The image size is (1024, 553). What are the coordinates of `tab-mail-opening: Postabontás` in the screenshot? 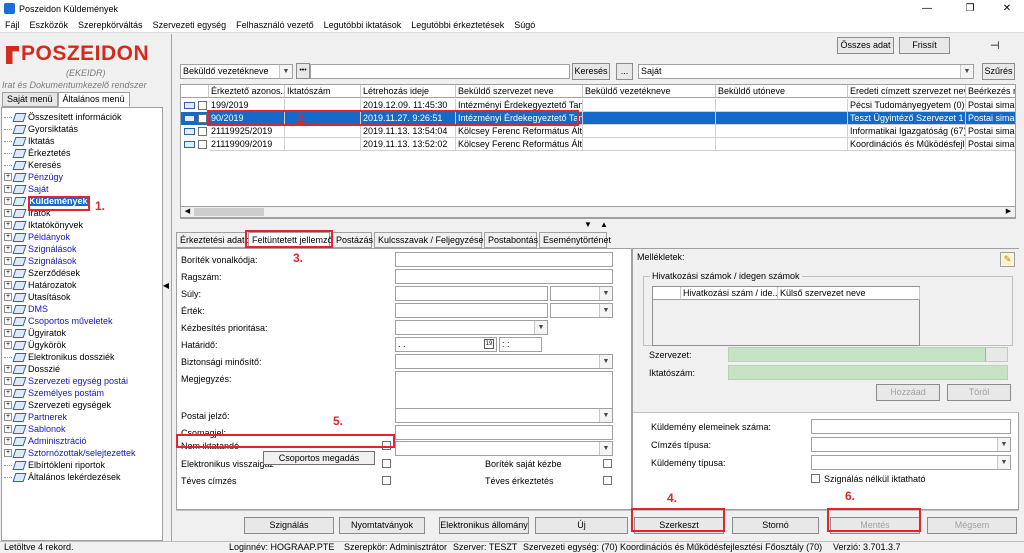 It's located at (511, 240).